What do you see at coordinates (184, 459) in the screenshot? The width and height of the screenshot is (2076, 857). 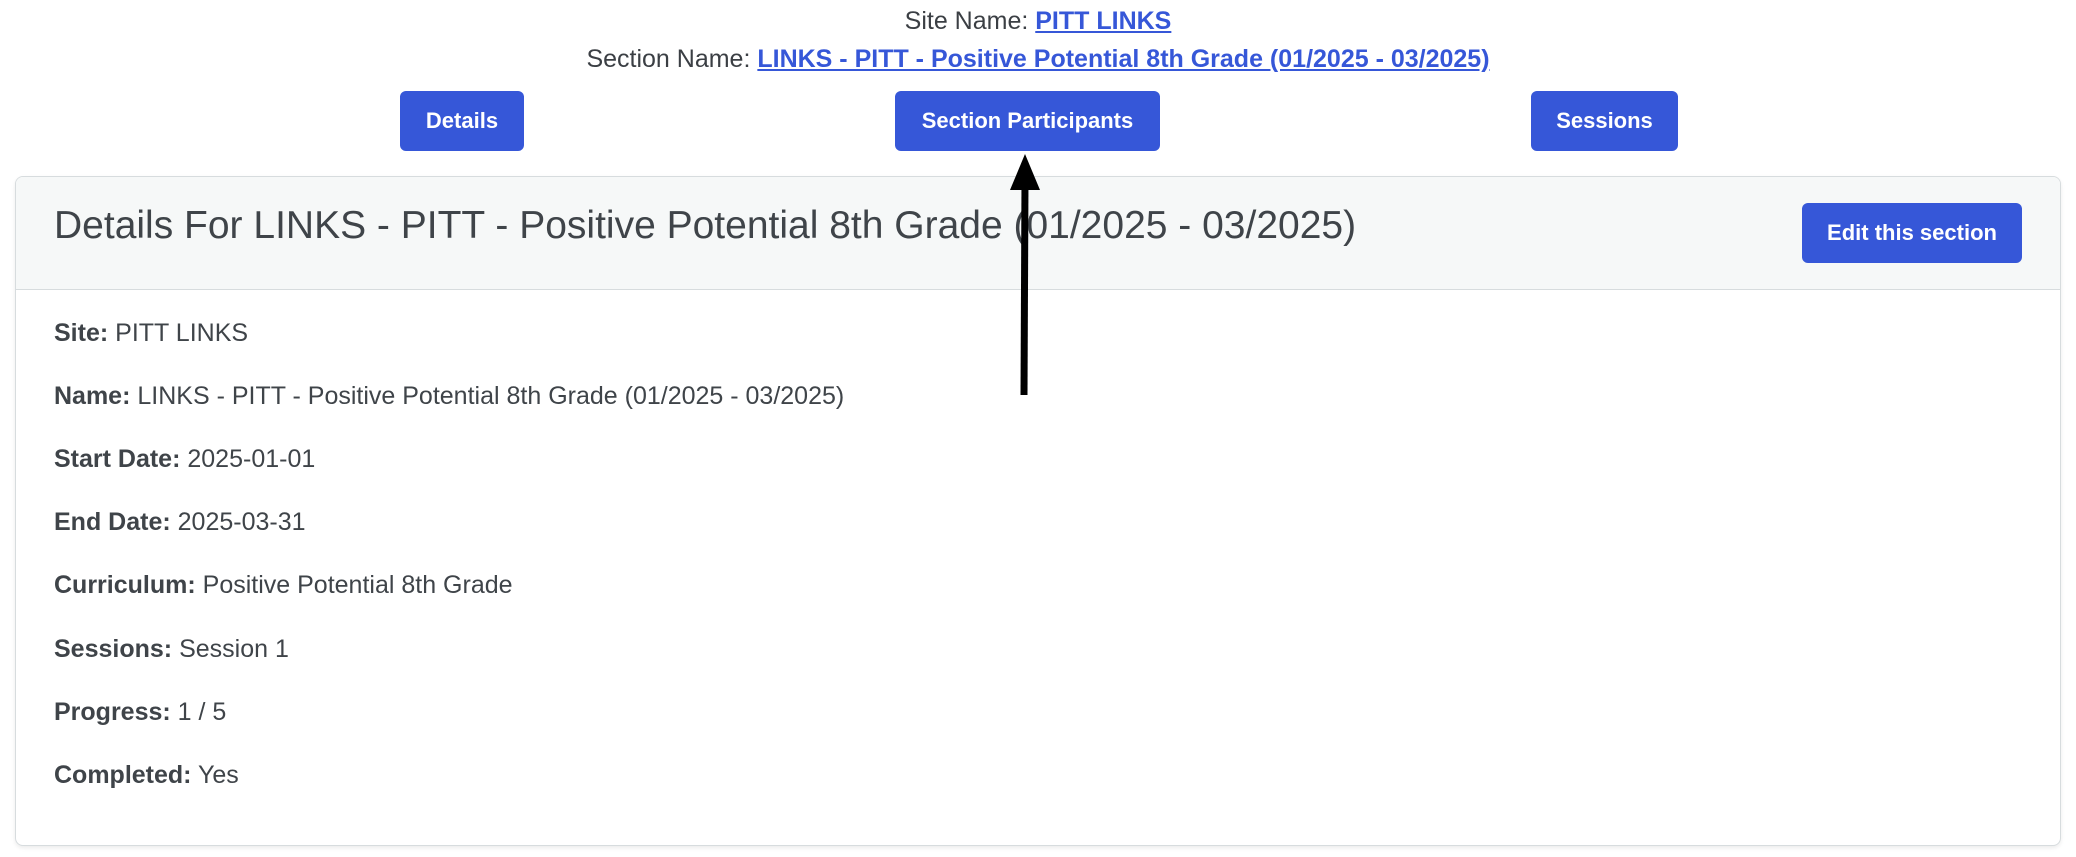 I see `field-start-date: Start Date: 2025-01-01` at bounding box center [184, 459].